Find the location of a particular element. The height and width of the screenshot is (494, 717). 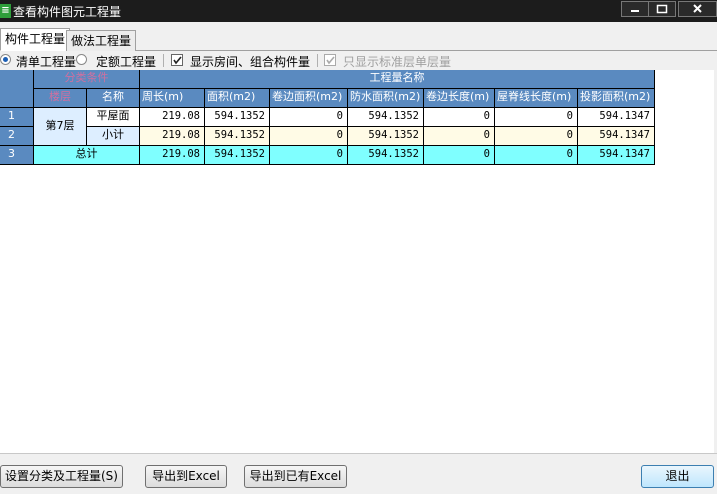

radio-quota-label: 定额工程量 is located at coordinates (126, 62).